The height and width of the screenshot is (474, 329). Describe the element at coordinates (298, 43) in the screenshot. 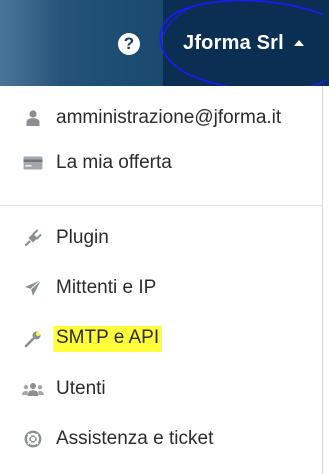

I see `caret-up-icon` at that location.